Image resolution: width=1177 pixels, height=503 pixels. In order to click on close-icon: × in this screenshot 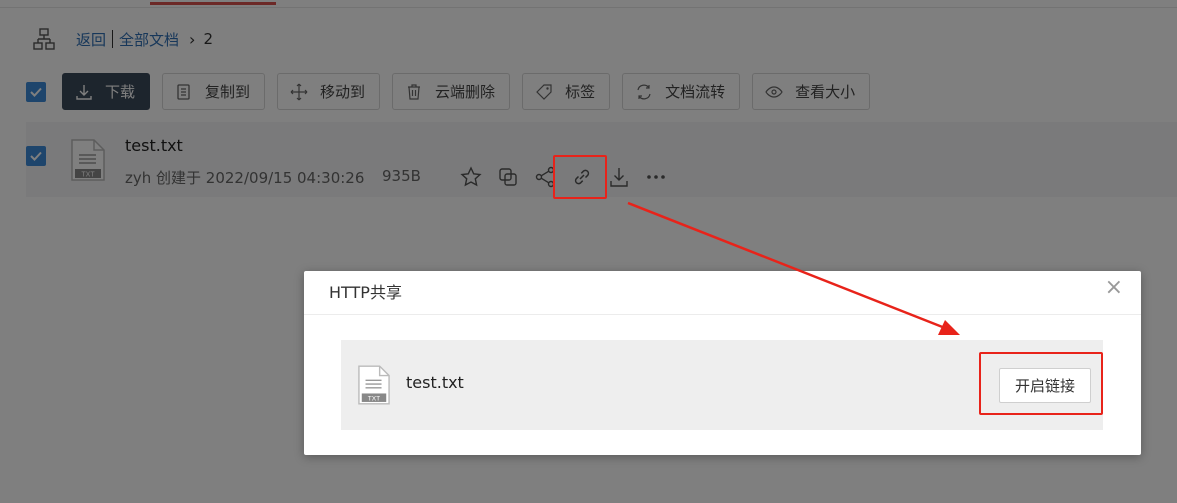, I will do `click(1114, 288)`.